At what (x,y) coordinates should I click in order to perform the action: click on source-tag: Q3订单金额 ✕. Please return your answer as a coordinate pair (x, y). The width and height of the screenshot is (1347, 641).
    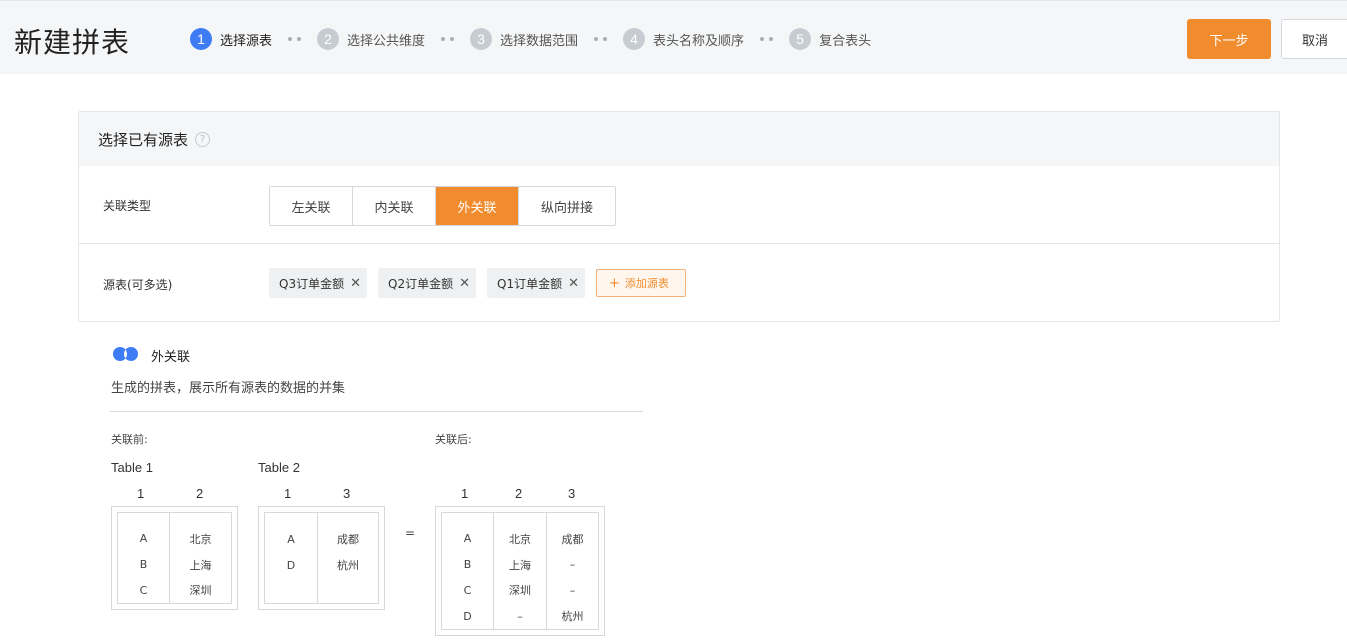
    Looking at the image, I should click on (318, 283).